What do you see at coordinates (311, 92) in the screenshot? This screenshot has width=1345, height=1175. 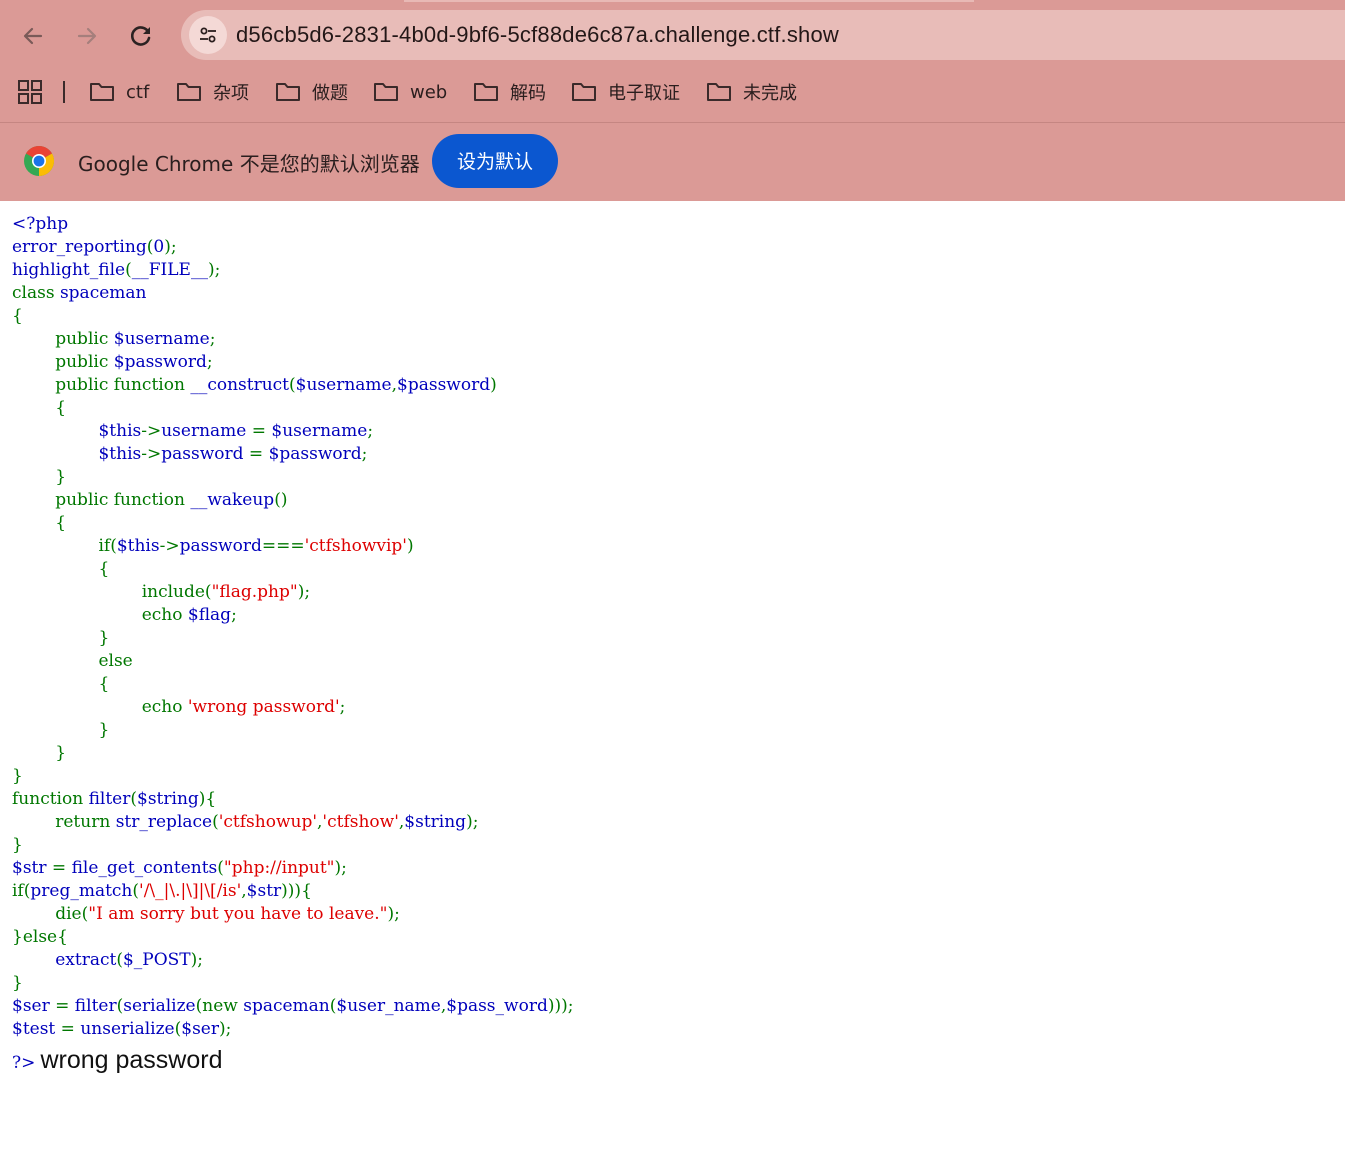 I see `bookmark-folder: 做题` at bounding box center [311, 92].